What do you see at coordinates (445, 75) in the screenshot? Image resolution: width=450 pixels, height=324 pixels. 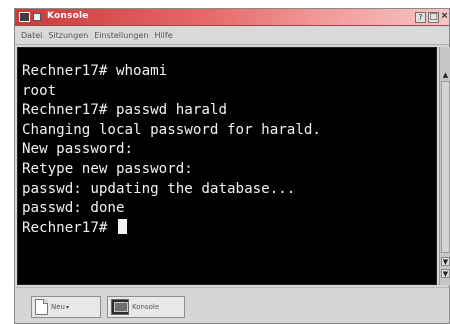 I see `scroll-up-icon: ▲` at bounding box center [445, 75].